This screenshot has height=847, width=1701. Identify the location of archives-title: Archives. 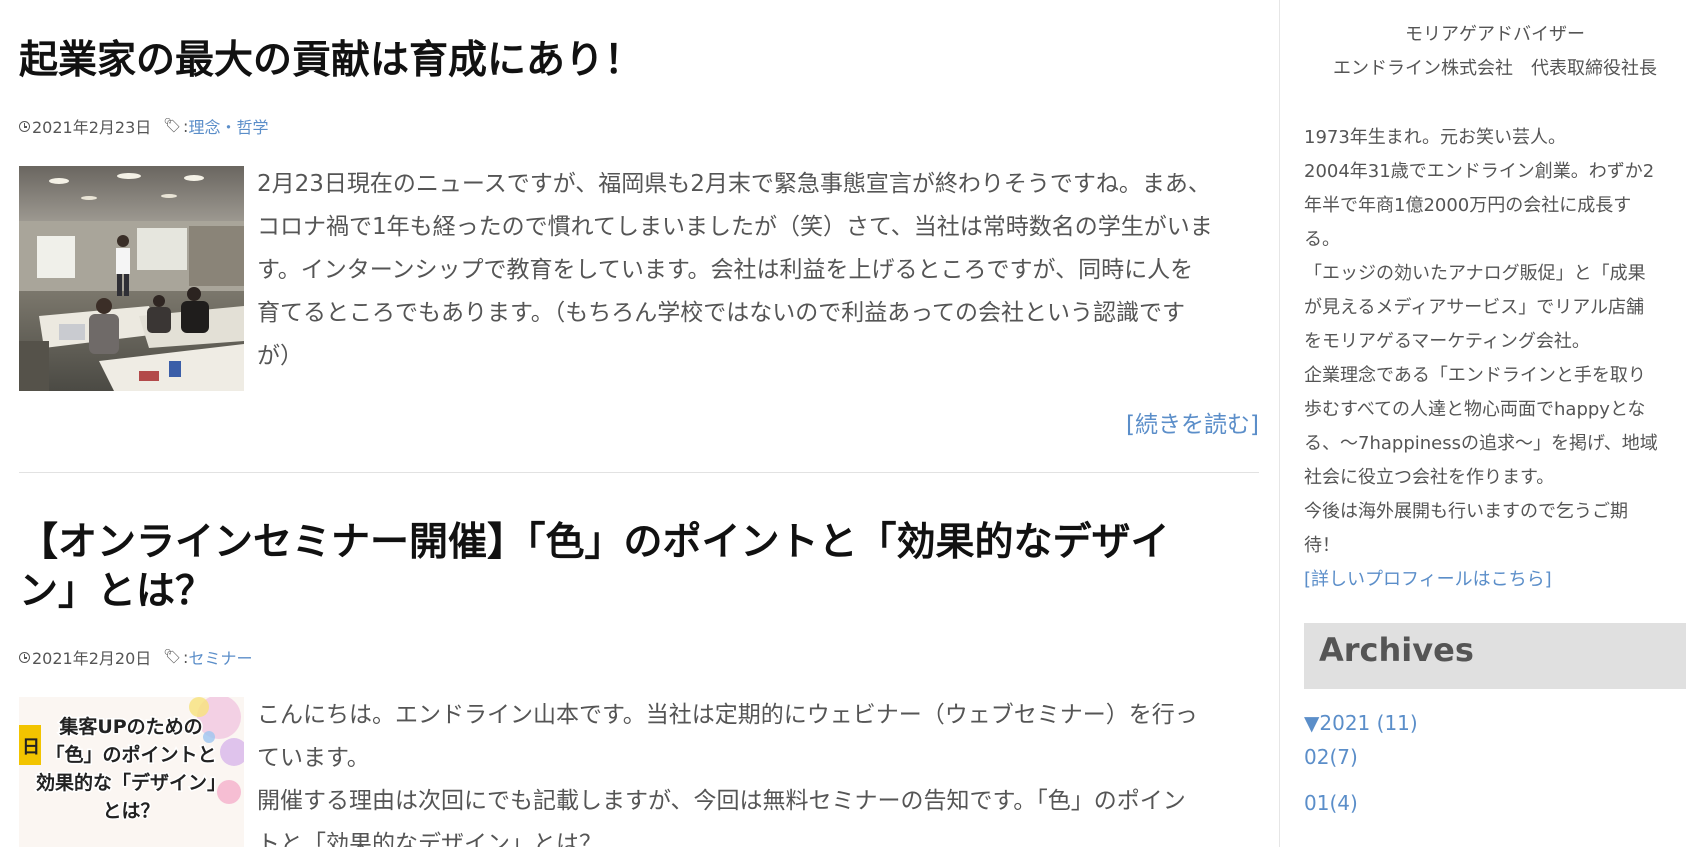
(1396, 650).